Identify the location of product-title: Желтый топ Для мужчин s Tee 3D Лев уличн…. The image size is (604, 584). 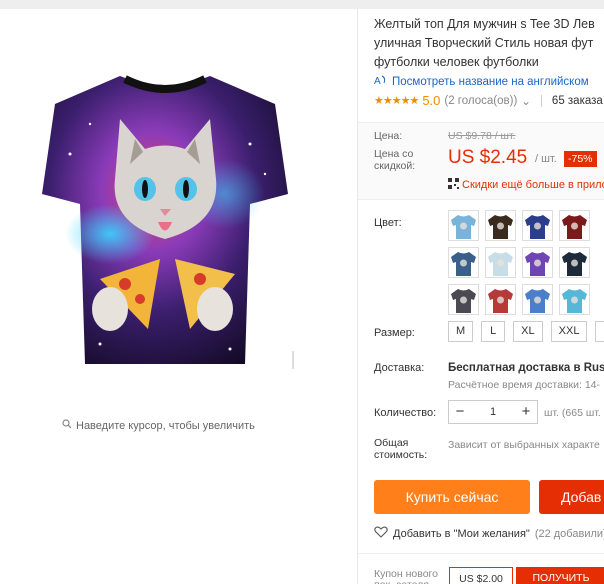
(489, 43).